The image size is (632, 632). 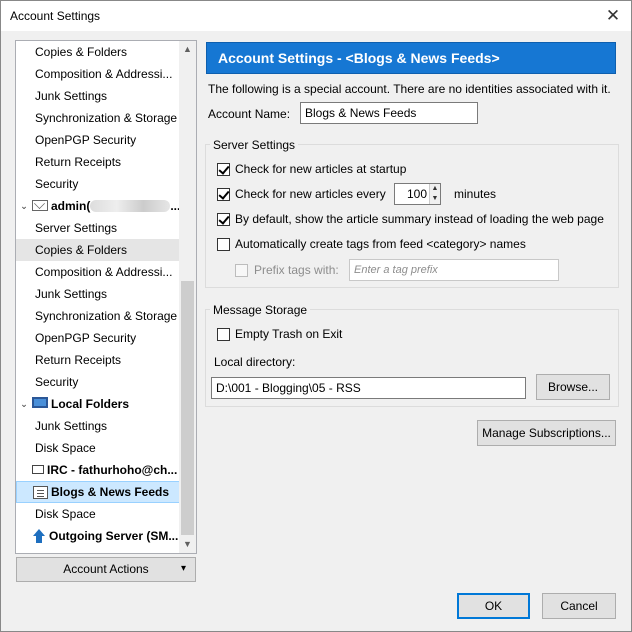 I want to click on message-storage-legend: Message Storage, so click(x=260, y=310).